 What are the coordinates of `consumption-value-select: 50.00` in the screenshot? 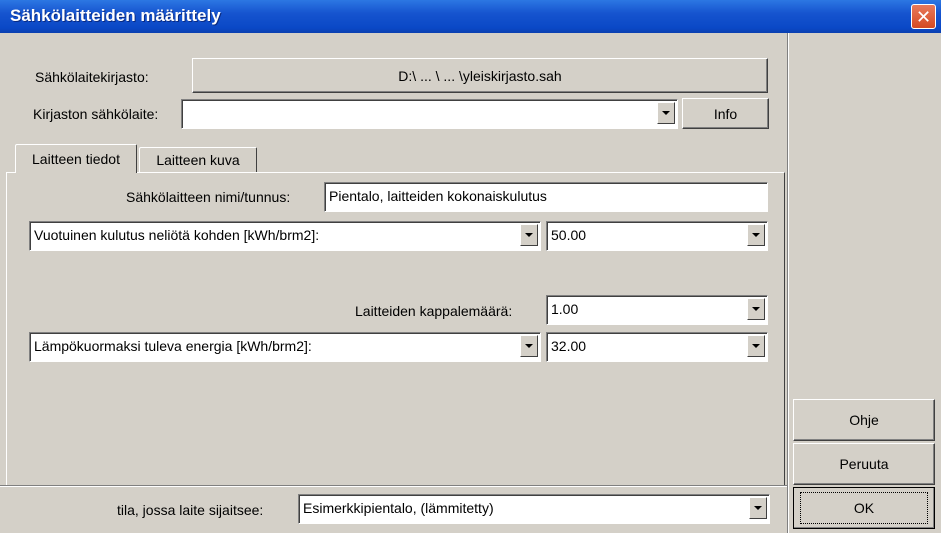 It's located at (657, 236).